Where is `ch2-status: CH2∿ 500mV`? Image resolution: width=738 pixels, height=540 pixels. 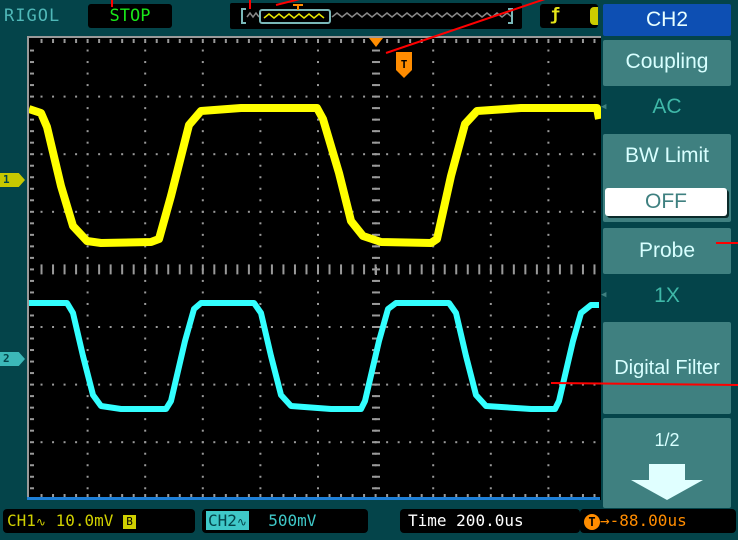
ch2-status: CH2∿ 500mV is located at coordinates (285, 521).